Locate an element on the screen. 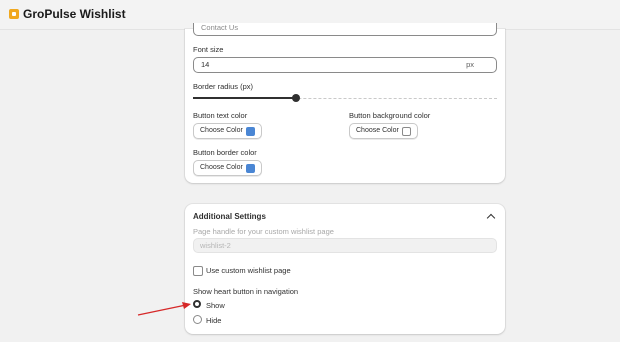  app-title: GroPulse Wishlist is located at coordinates (74, 14).